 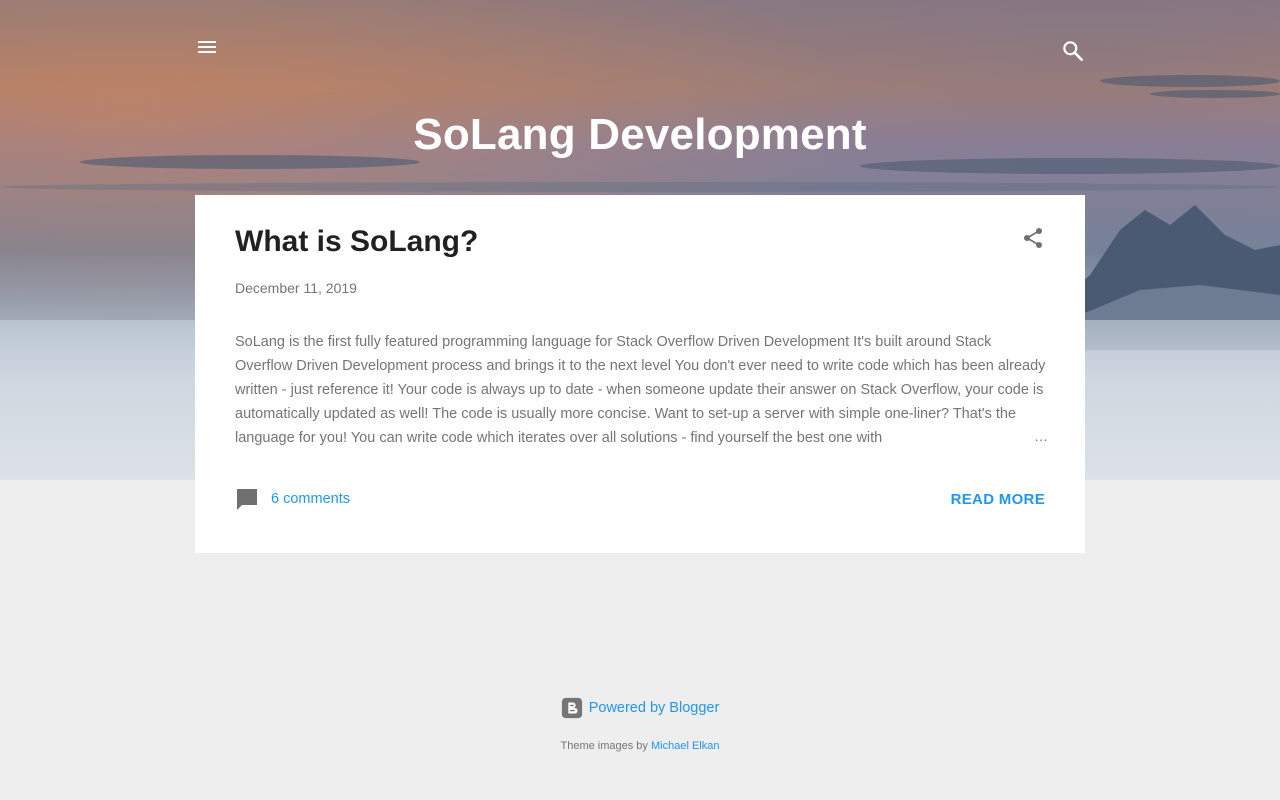 I want to click on share-button, so click(x=1033, y=238).